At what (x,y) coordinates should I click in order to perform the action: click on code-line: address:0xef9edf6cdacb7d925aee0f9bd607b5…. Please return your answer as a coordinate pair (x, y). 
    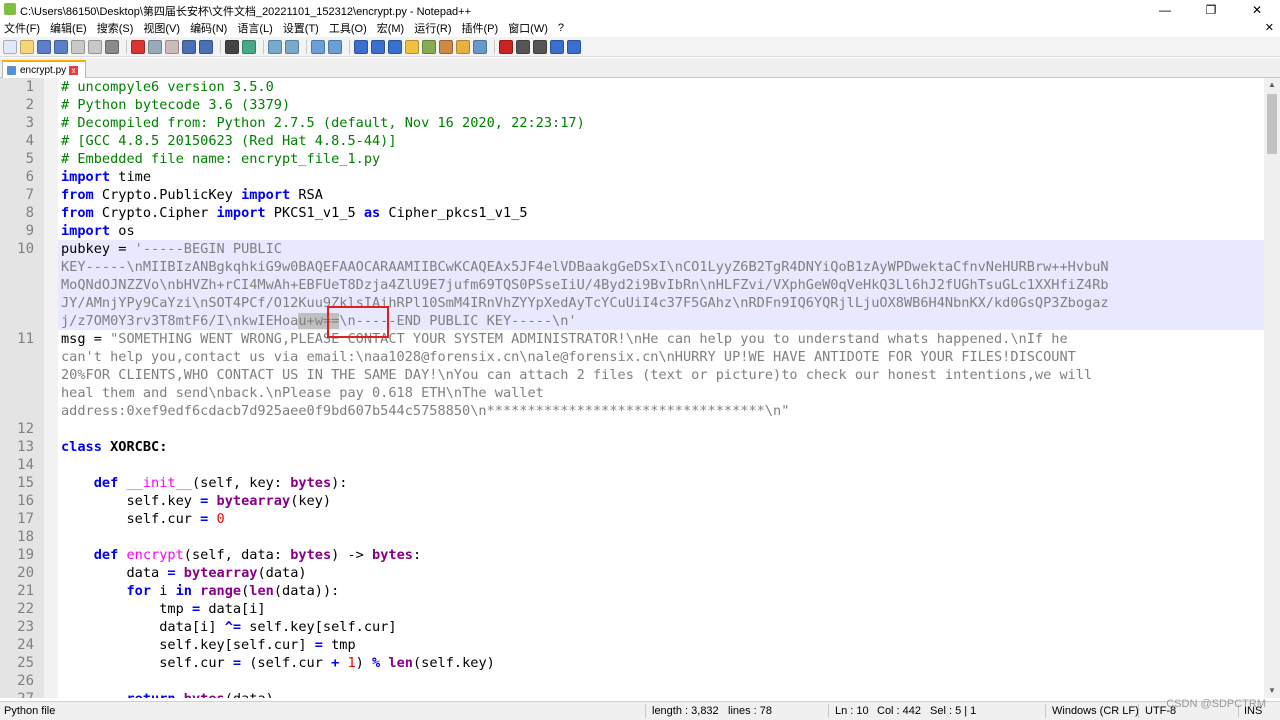
    Looking at the image, I should click on (661, 411).